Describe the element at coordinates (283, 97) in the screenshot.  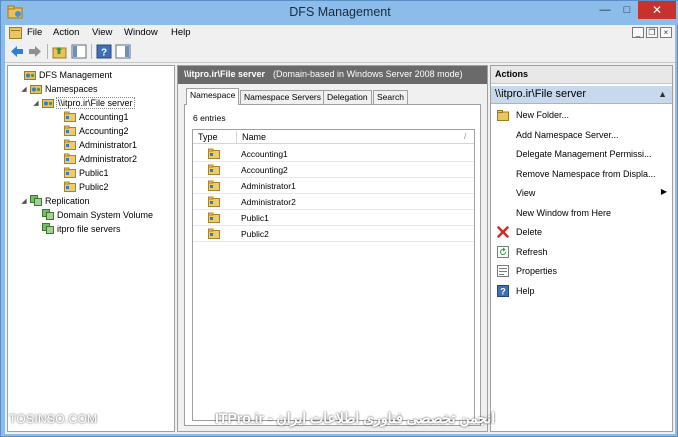
I see `tab-namespace-servers: Namespace Servers` at that location.